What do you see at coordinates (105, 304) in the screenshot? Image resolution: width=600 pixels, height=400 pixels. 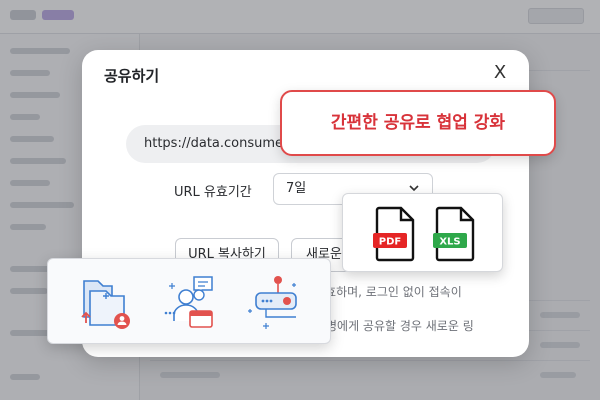 I see `folder-share-icon` at bounding box center [105, 304].